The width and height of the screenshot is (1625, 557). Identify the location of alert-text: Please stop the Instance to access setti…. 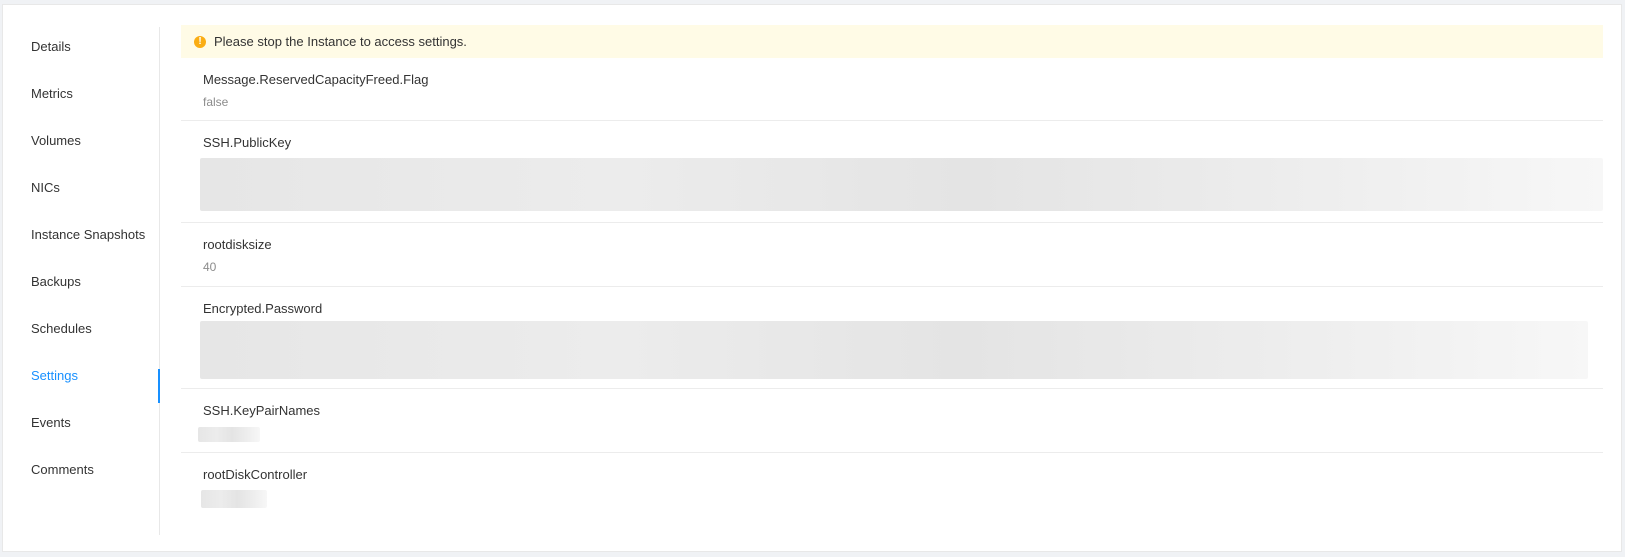
(340, 41).